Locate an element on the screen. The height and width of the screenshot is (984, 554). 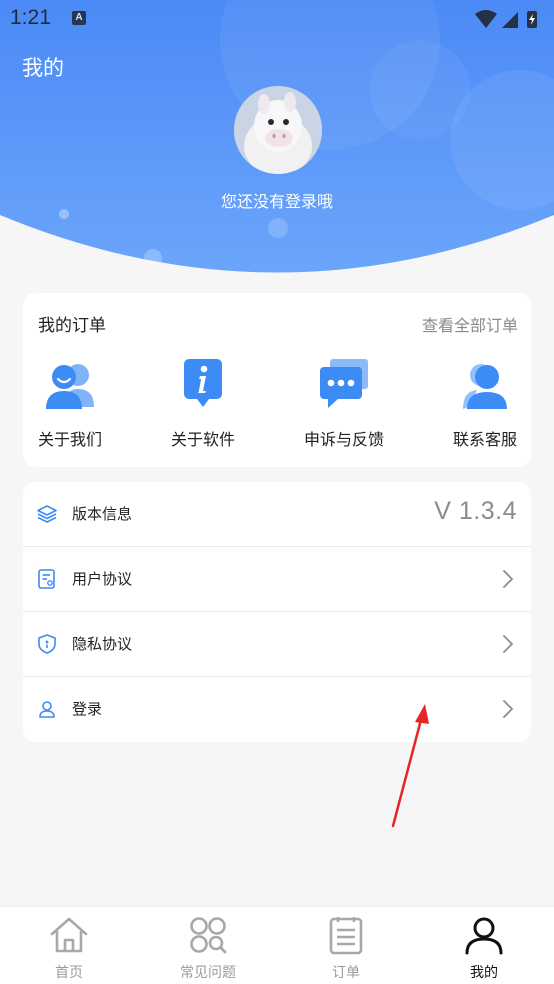
avatar is located at coordinates (278, 130).